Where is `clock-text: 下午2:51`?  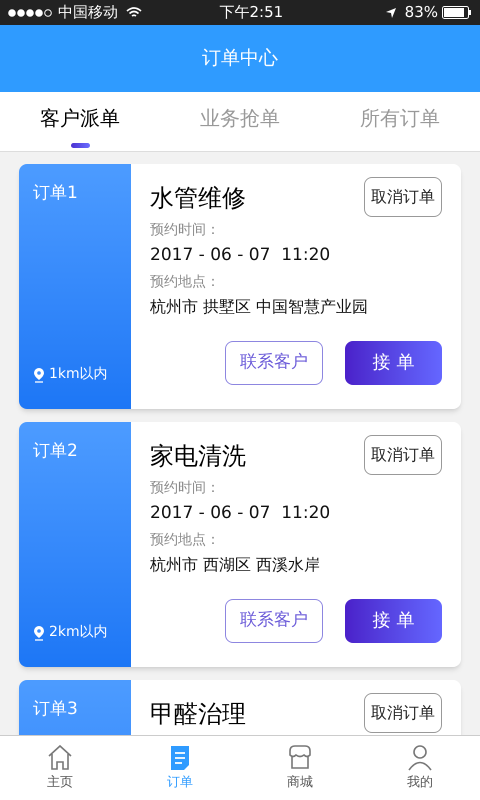
clock-text: 下午2:51 is located at coordinates (251, 13).